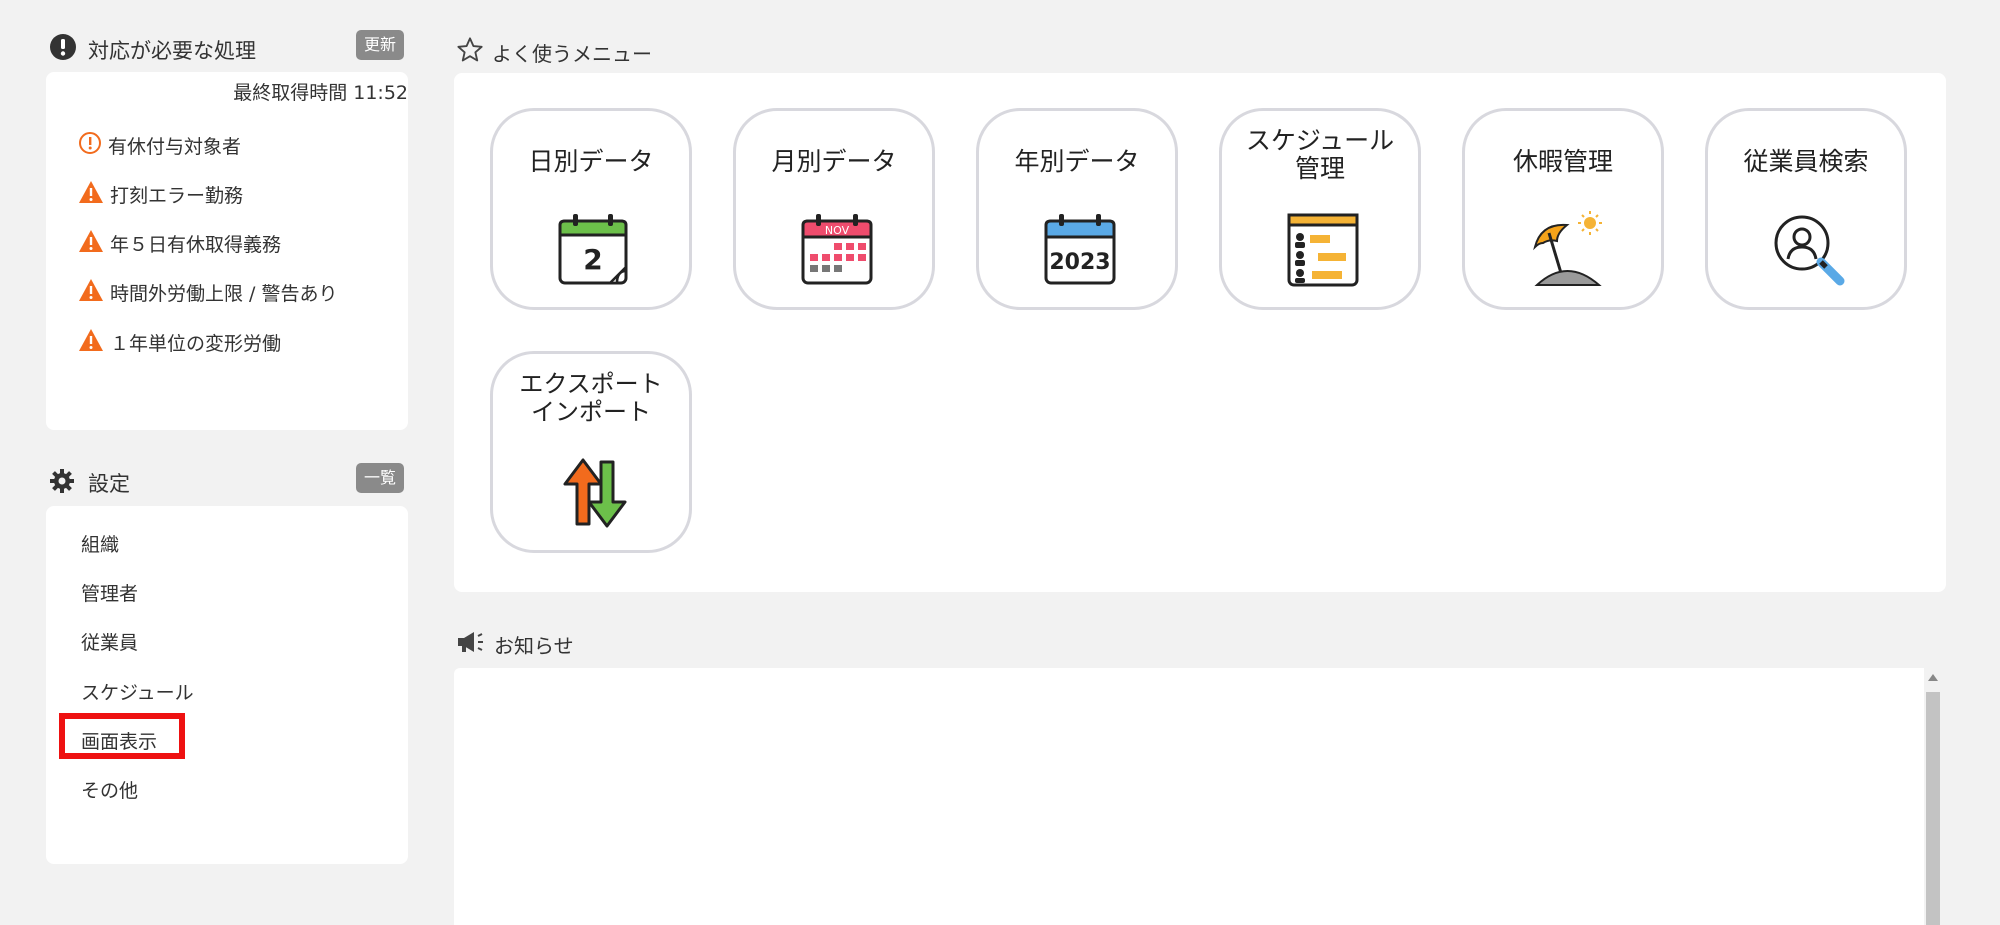 The height and width of the screenshot is (925, 2000). I want to click on settings-item-employees: 従業員, so click(109, 641).